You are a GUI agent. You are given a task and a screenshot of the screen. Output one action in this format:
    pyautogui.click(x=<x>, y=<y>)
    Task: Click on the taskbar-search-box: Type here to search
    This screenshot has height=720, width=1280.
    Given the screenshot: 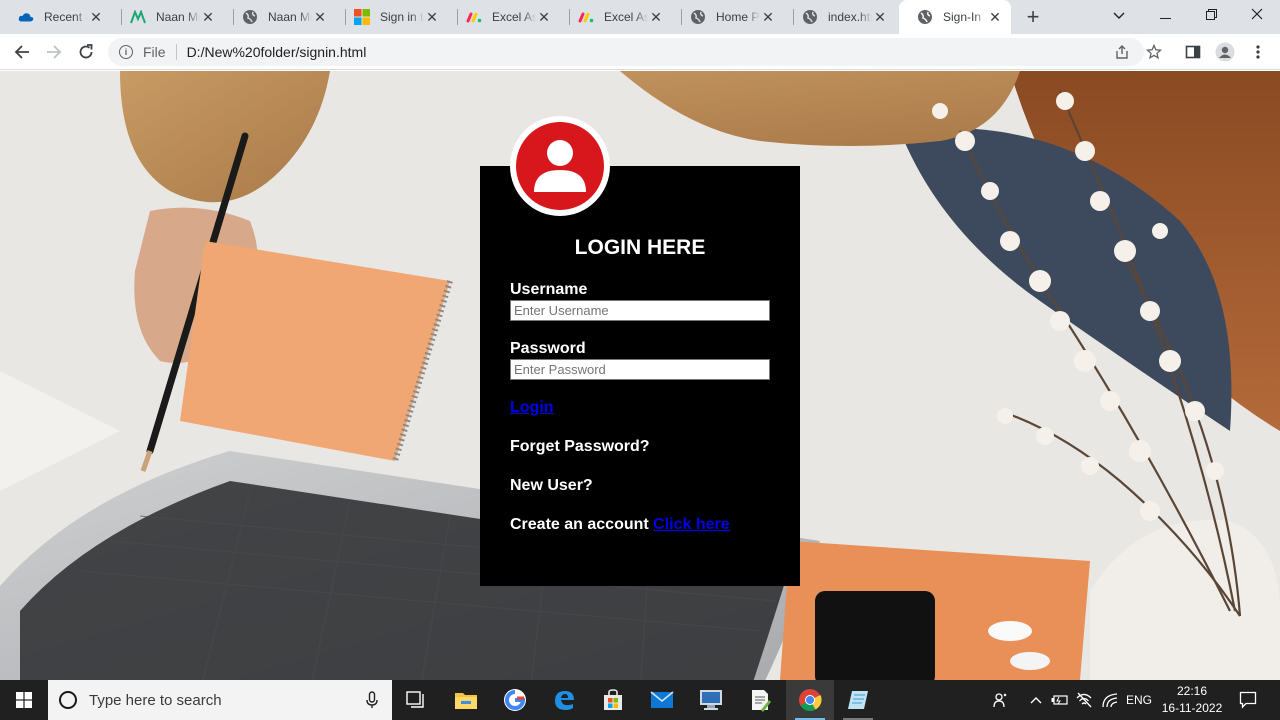 What is the action you would take?
    pyautogui.click(x=220, y=700)
    